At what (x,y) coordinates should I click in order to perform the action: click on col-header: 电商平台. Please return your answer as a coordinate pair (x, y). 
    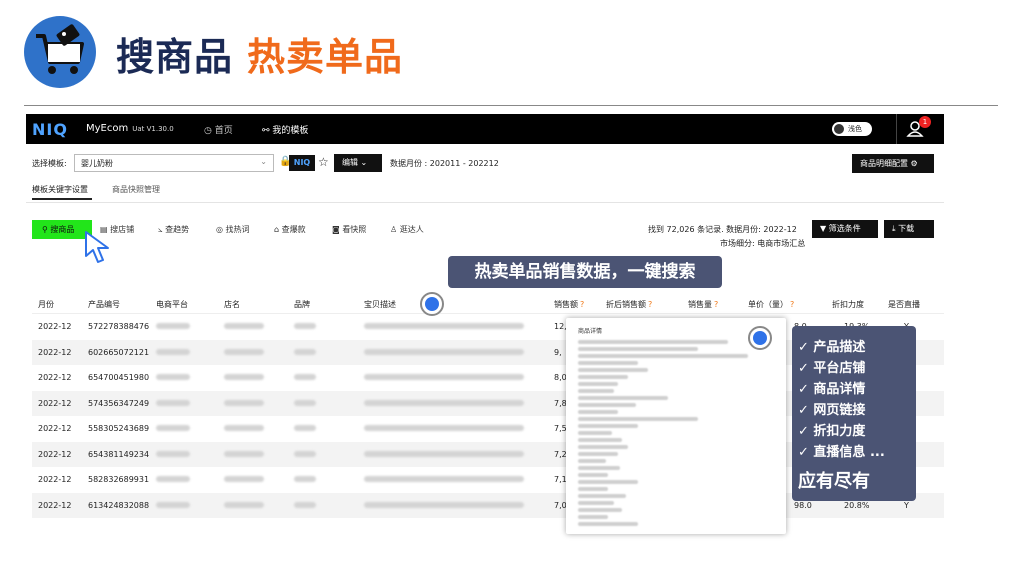
    Looking at the image, I should click on (172, 304).